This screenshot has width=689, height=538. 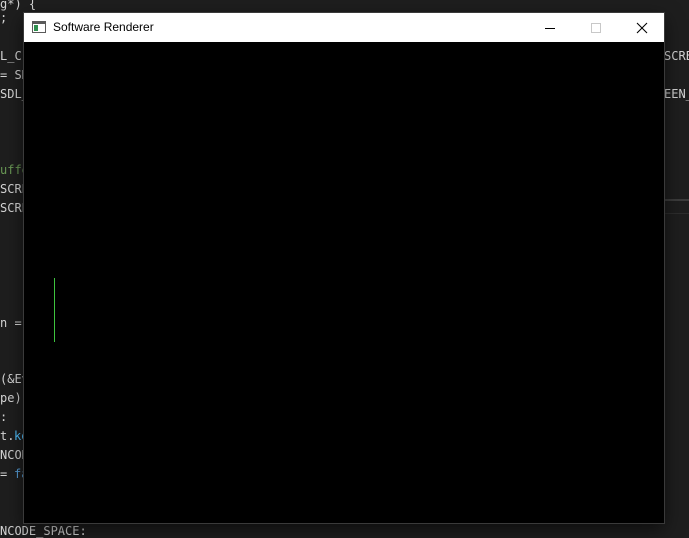 What do you see at coordinates (11, 398) in the screenshot?
I see `code-fragment: pe)` at bounding box center [11, 398].